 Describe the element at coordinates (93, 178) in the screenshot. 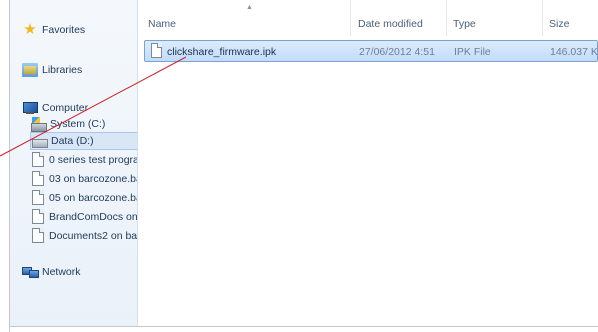

I see `nav-network-location-label: 03 on barcozone.bar` at that location.